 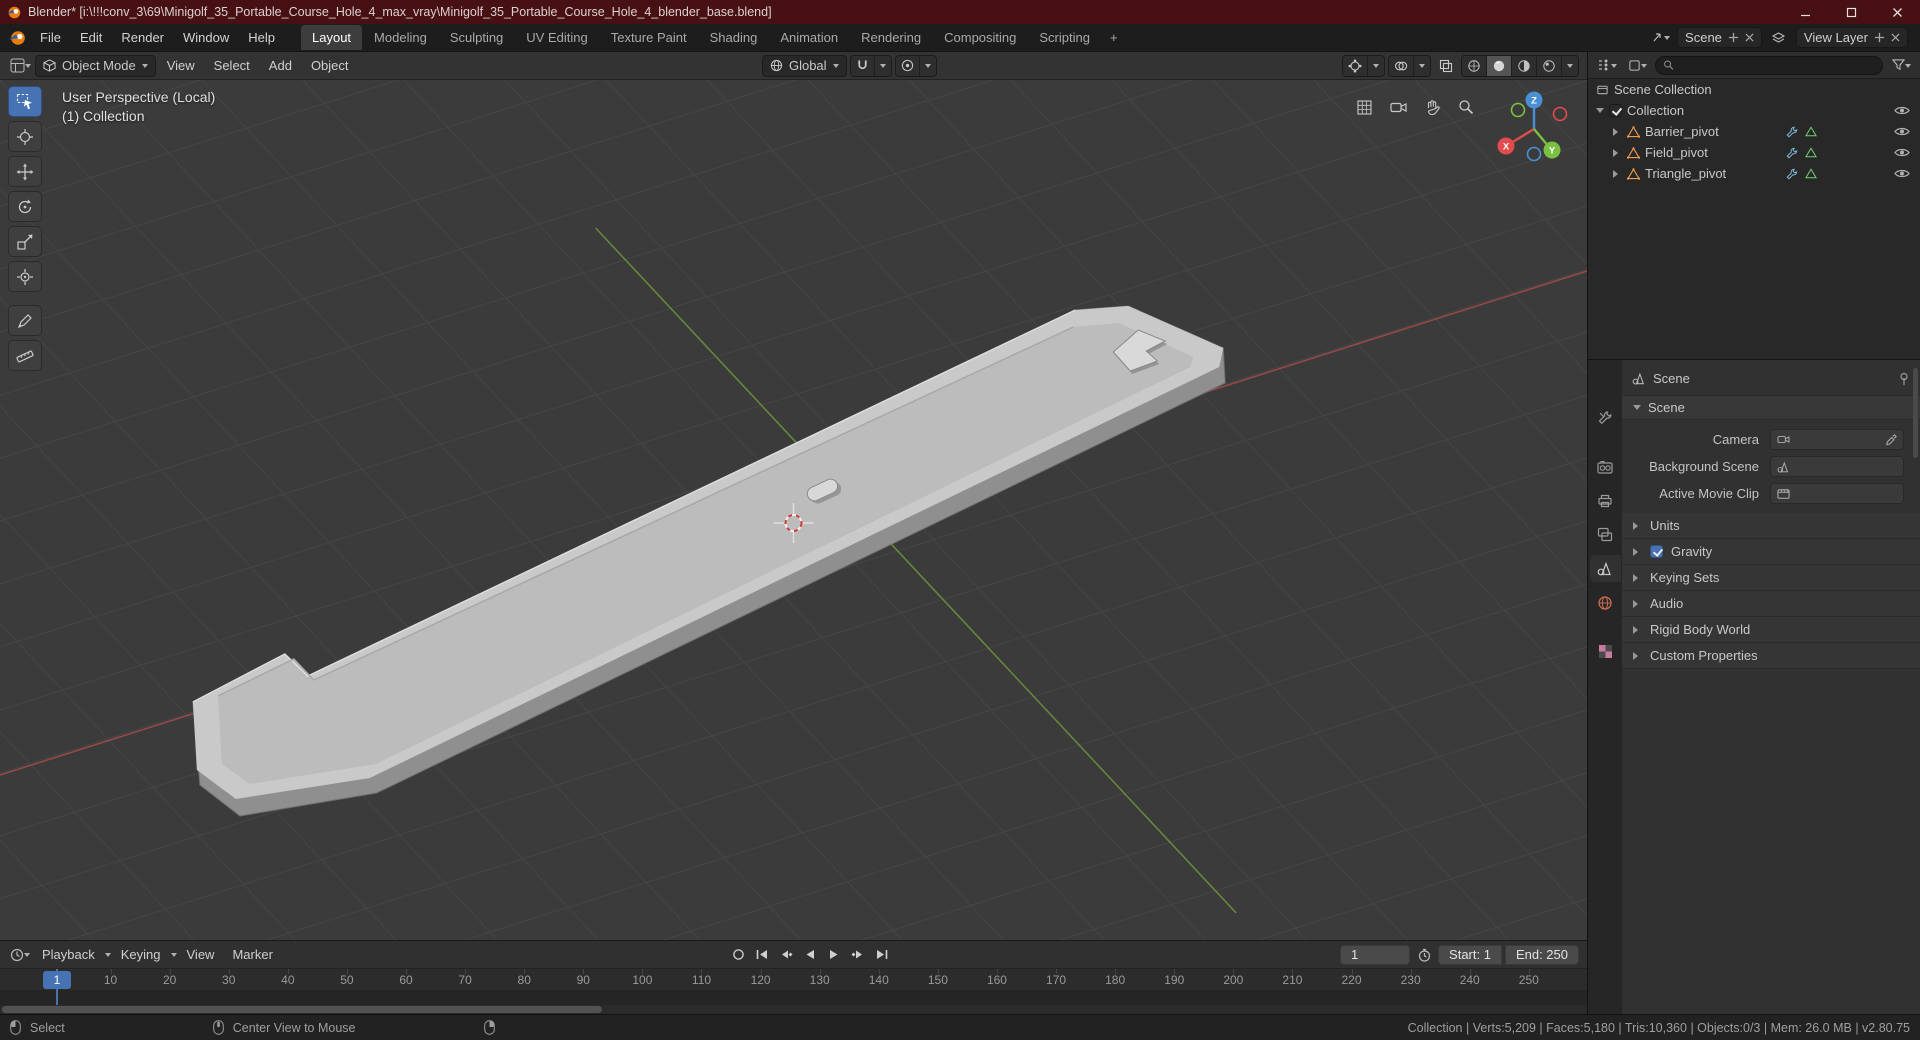 I want to click on outliner-display-mode-dropdown, so click(x=1637, y=65).